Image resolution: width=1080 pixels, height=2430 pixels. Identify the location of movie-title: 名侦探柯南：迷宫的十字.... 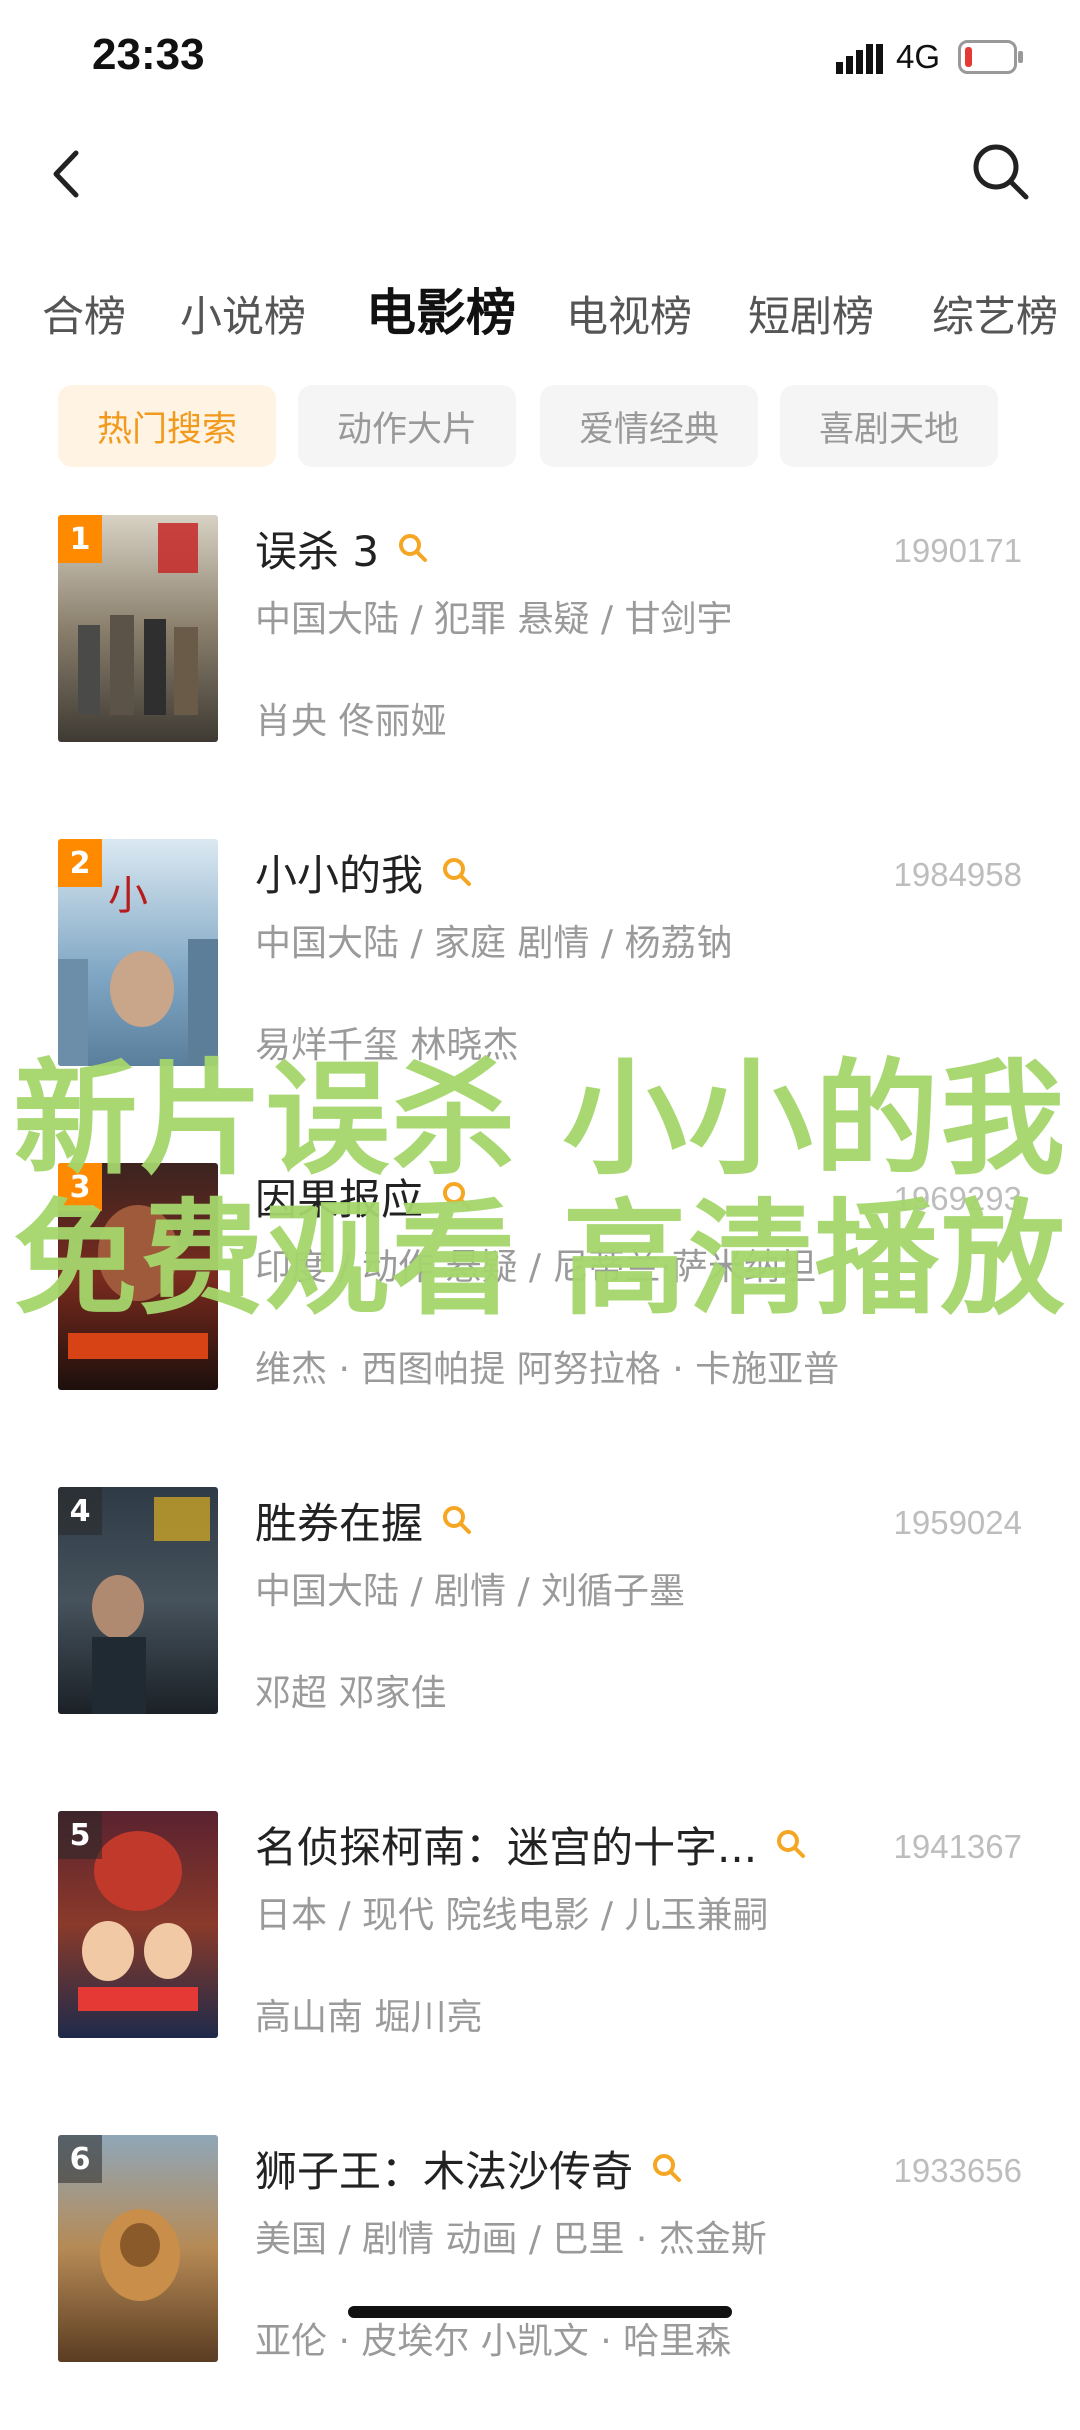
(506, 1847).